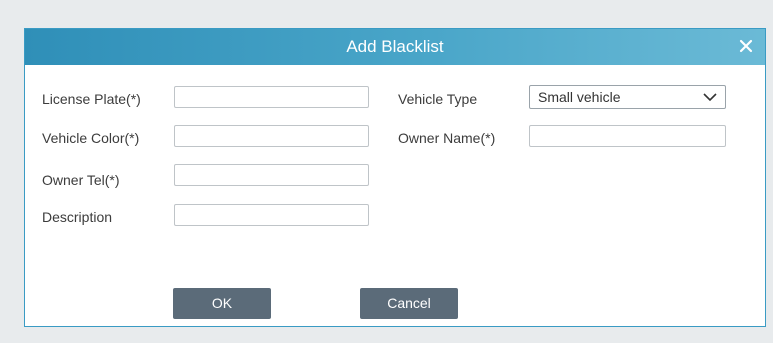 The width and height of the screenshot is (773, 343). Describe the element at coordinates (710, 97) in the screenshot. I see `chevron-down-icon` at that location.